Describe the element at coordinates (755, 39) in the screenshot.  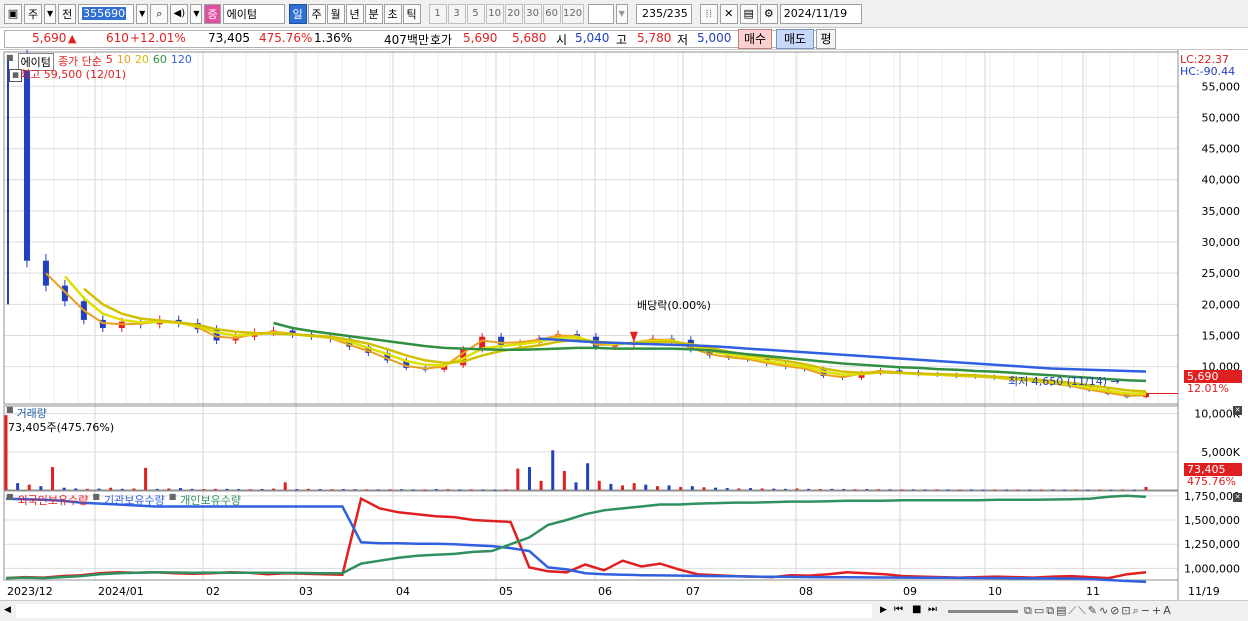
I see `buy-button: 매수` at that location.